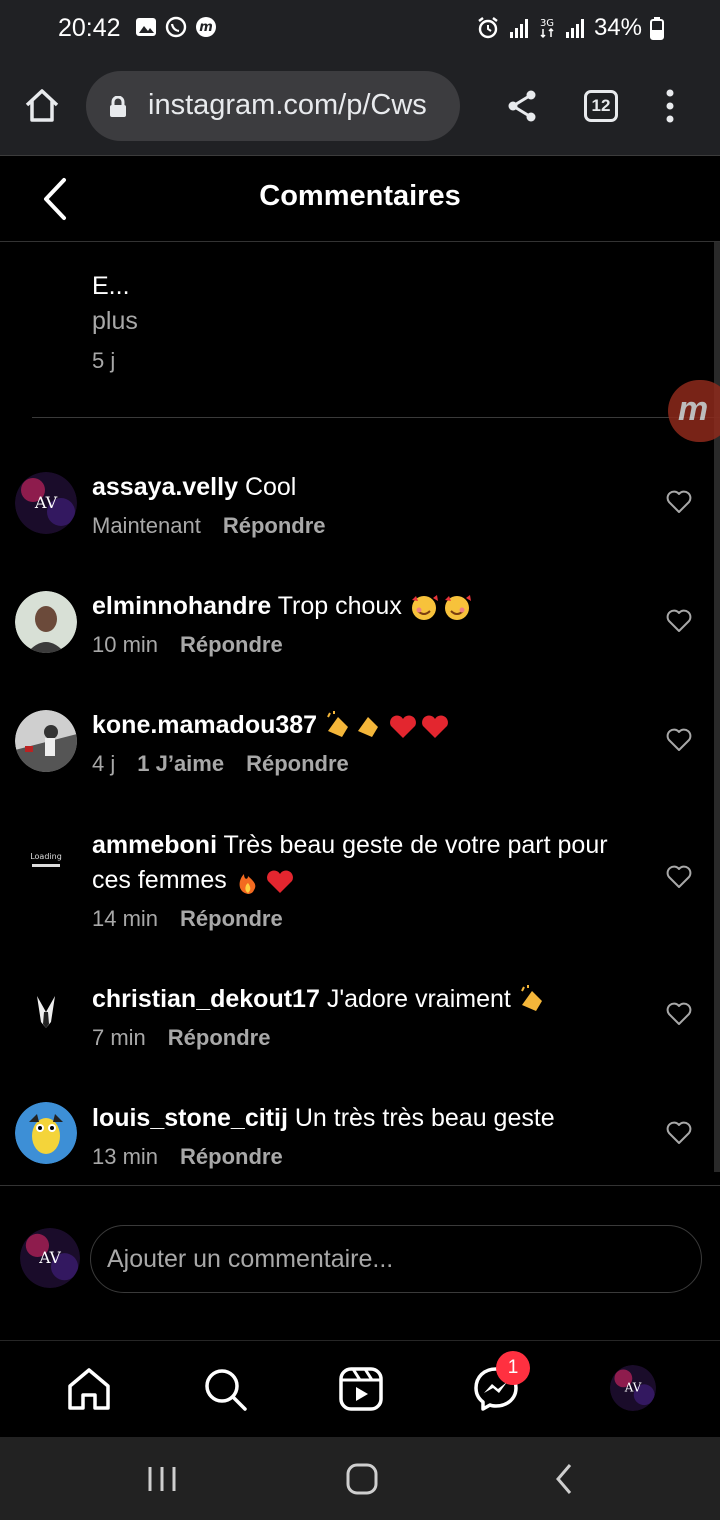 The width and height of the screenshot is (720, 1520). What do you see at coordinates (118, 106) in the screenshot?
I see `lock-icon` at bounding box center [118, 106].